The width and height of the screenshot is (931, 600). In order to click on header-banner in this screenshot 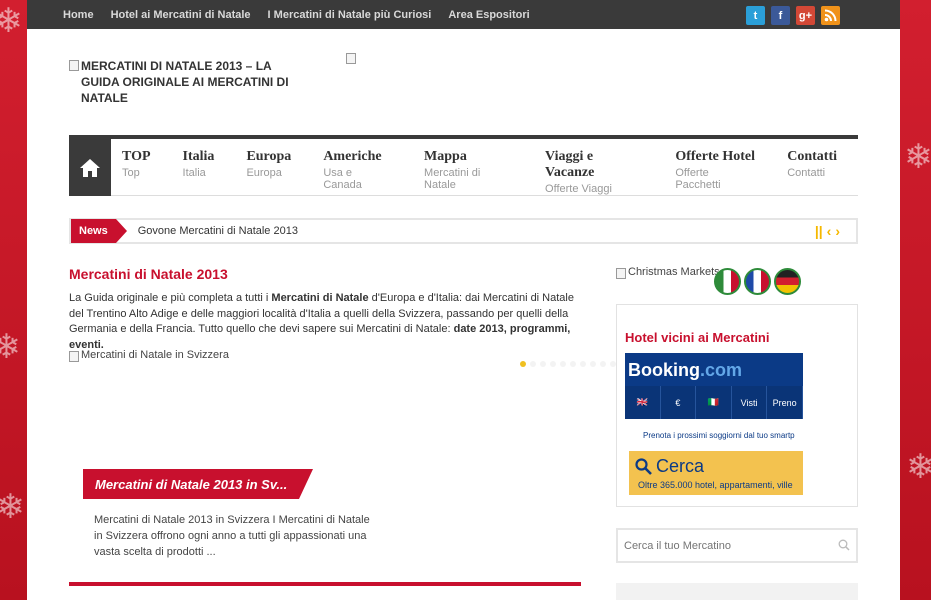, I will do `click(352, 60)`.